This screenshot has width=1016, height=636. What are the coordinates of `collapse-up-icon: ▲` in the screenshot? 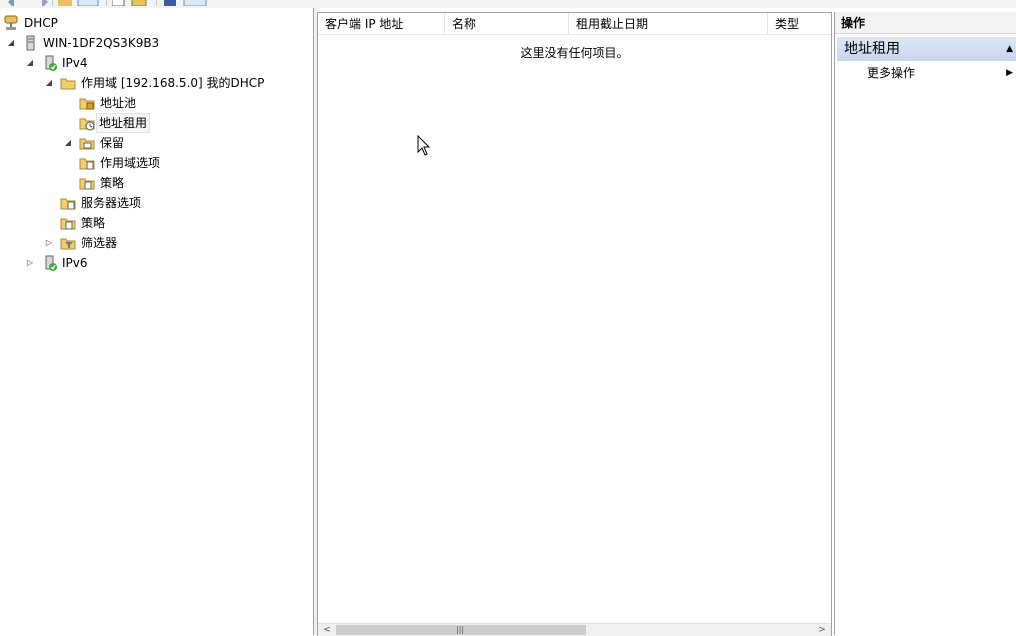 It's located at (1009, 49).